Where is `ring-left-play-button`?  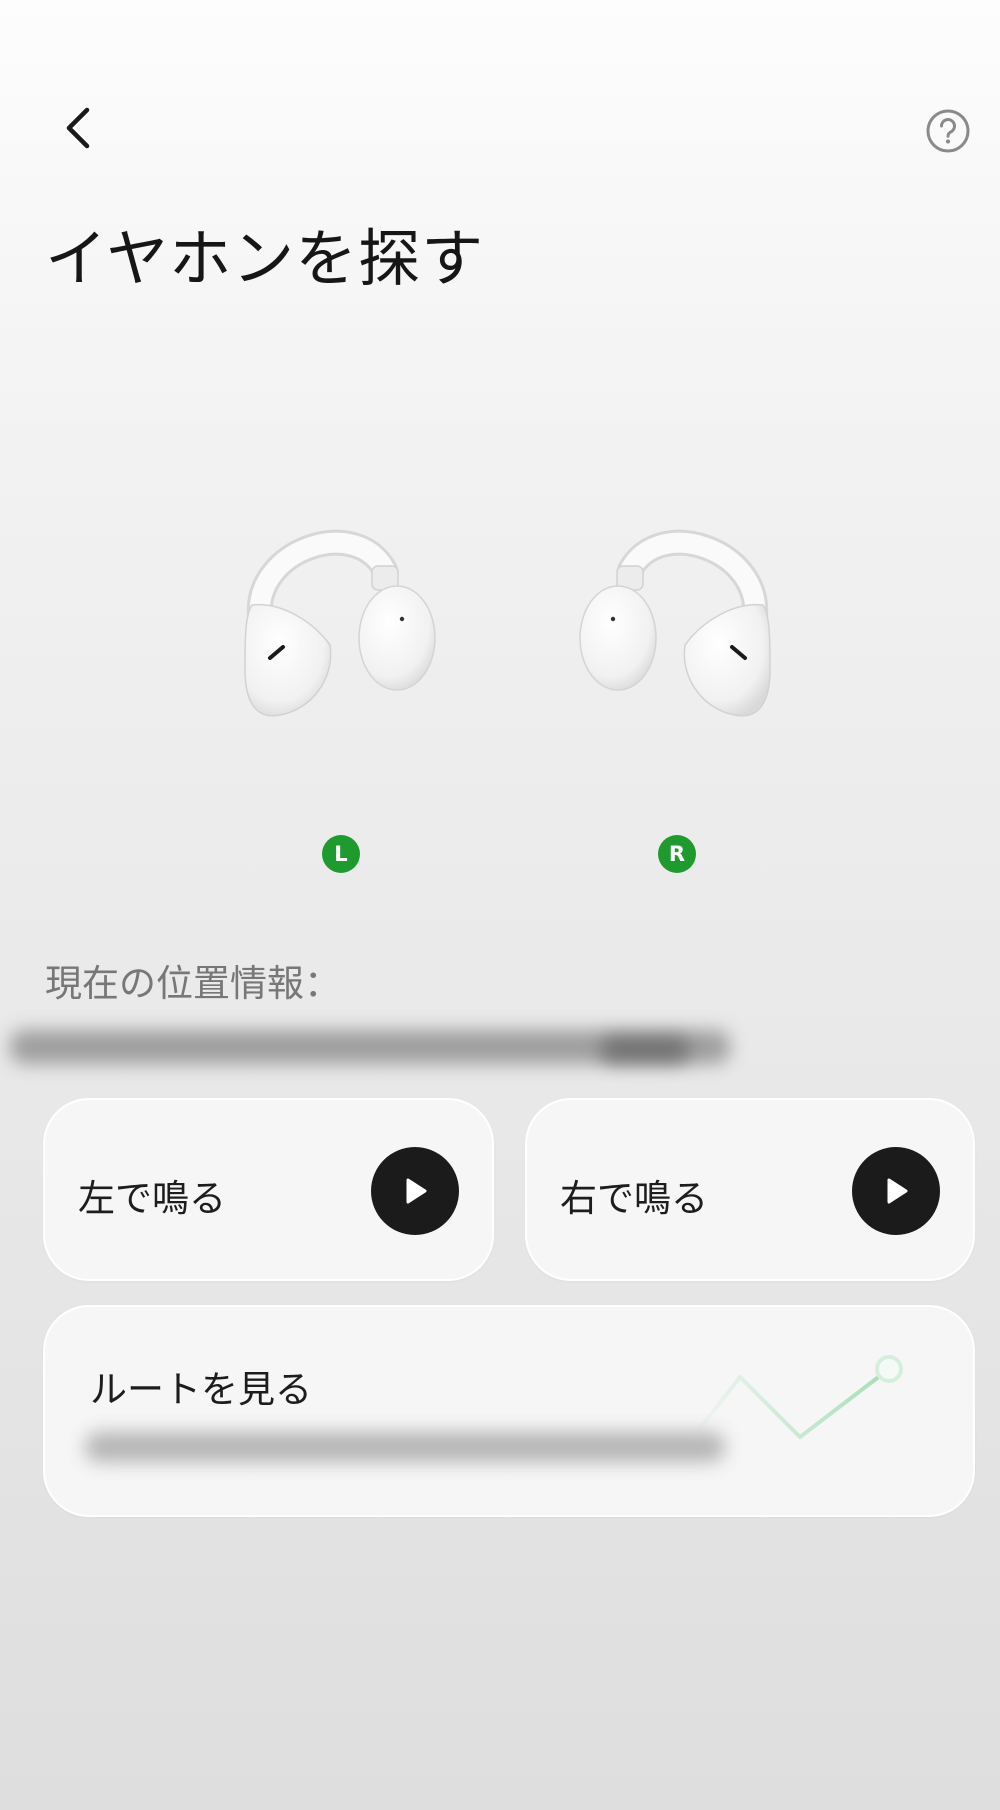 ring-left-play-button is located at coordinates (415, 1191).